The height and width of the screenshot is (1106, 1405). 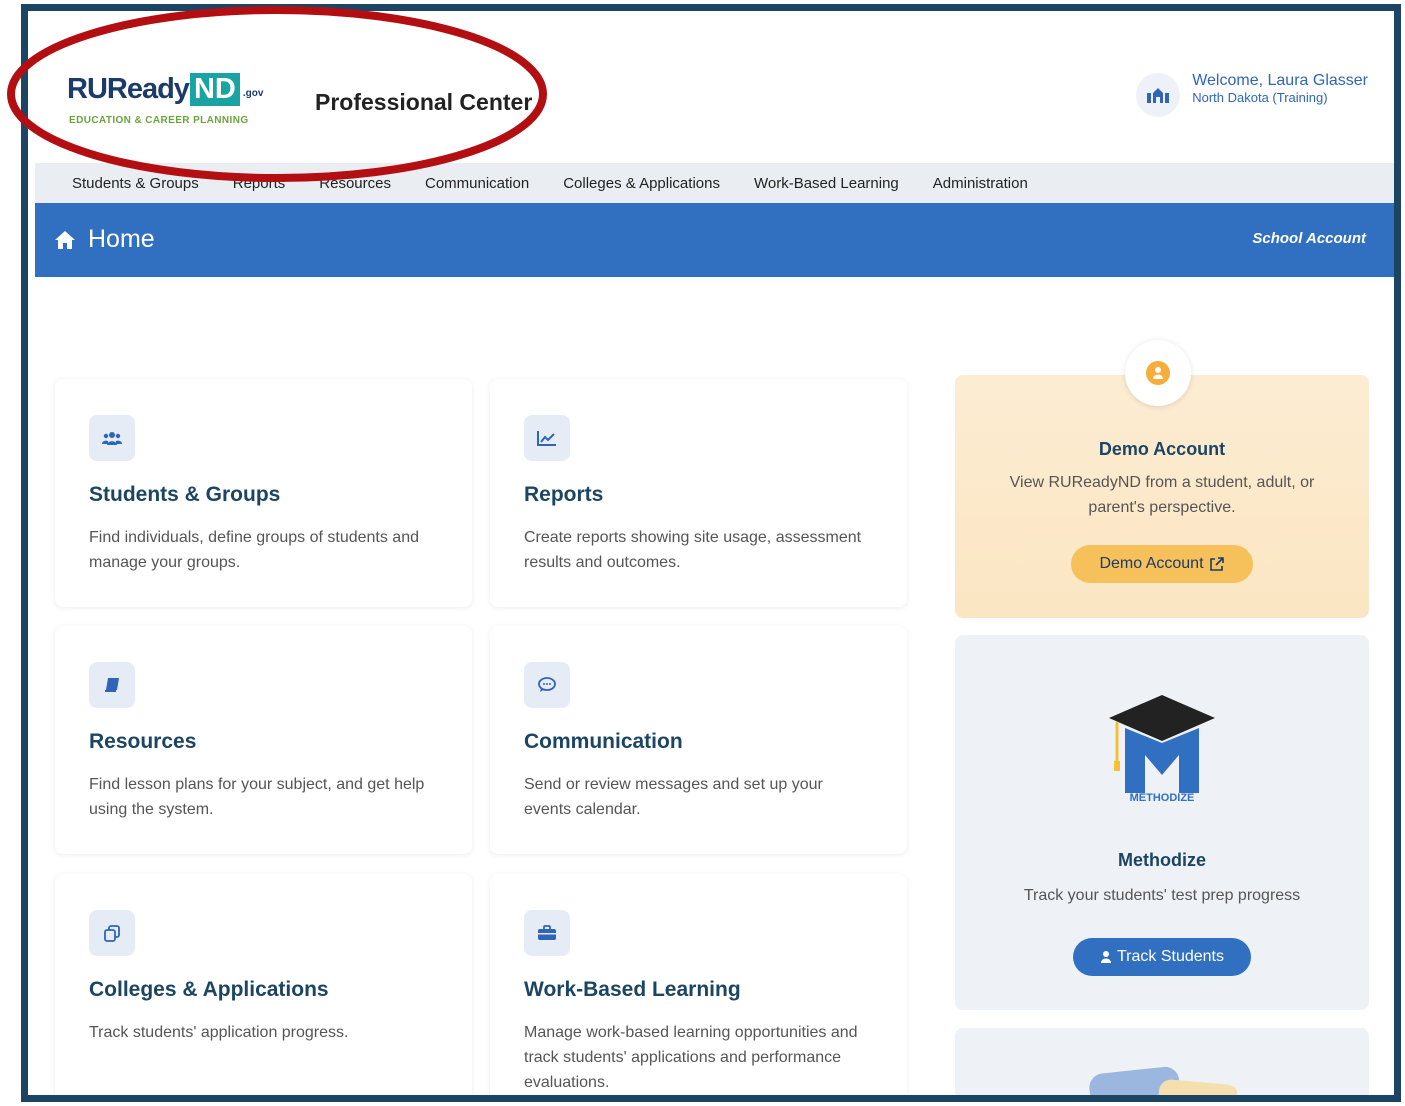 What do you see at coordinates (424, 102) in the screenshot?
I see `app-title: Professional Center` at bounding box center [424, 102].